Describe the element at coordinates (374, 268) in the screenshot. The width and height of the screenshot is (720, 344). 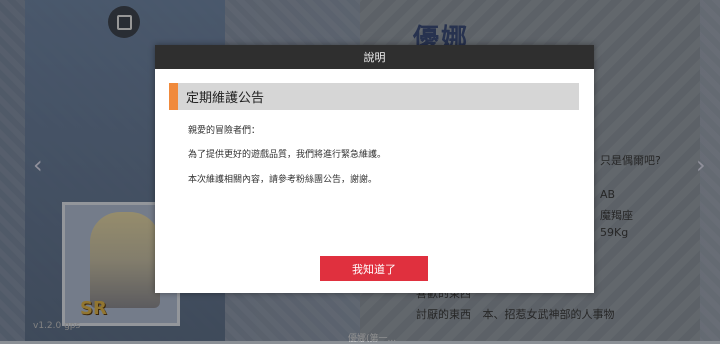
I see `confirm-button: 我知道了` at that location.